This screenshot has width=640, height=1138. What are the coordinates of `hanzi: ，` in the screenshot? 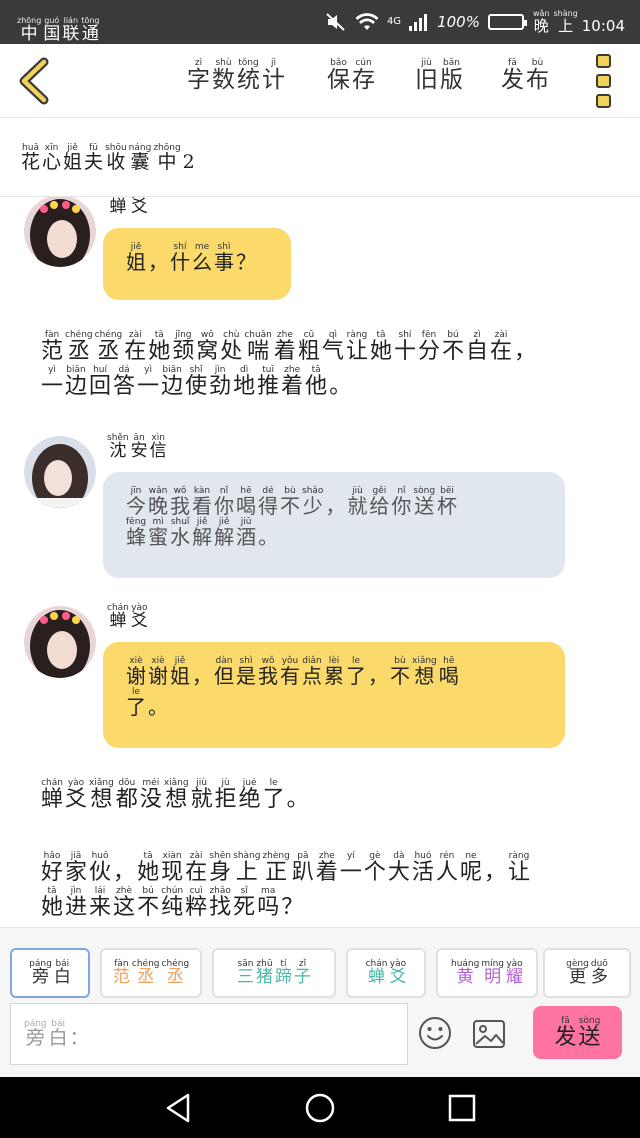 It's located at (494, 872).